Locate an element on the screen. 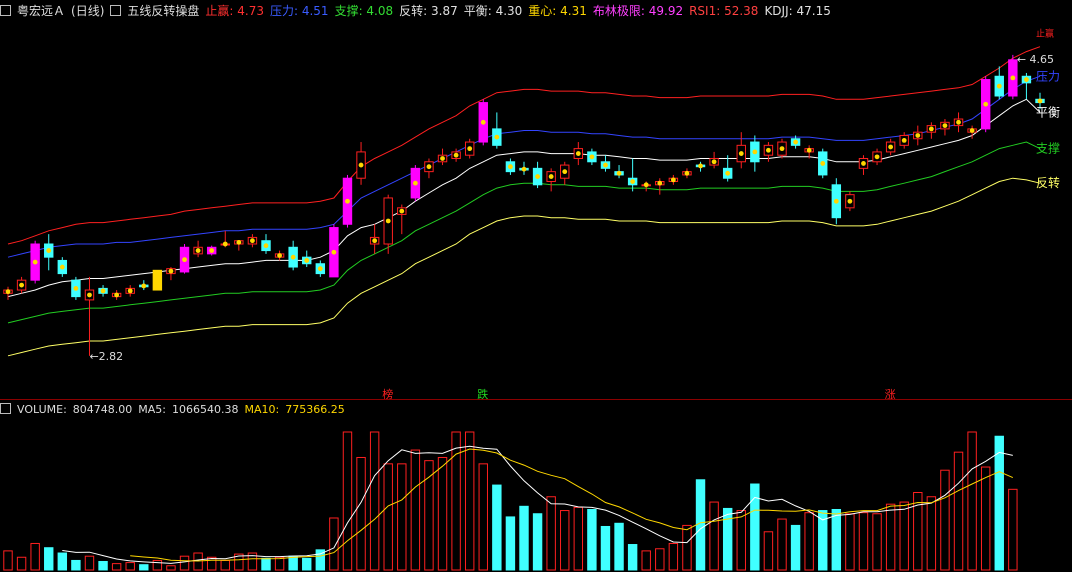 This screenshot has width=1072, height=572. ma10-value: 775366.25 is located at coordinates (315, 409).